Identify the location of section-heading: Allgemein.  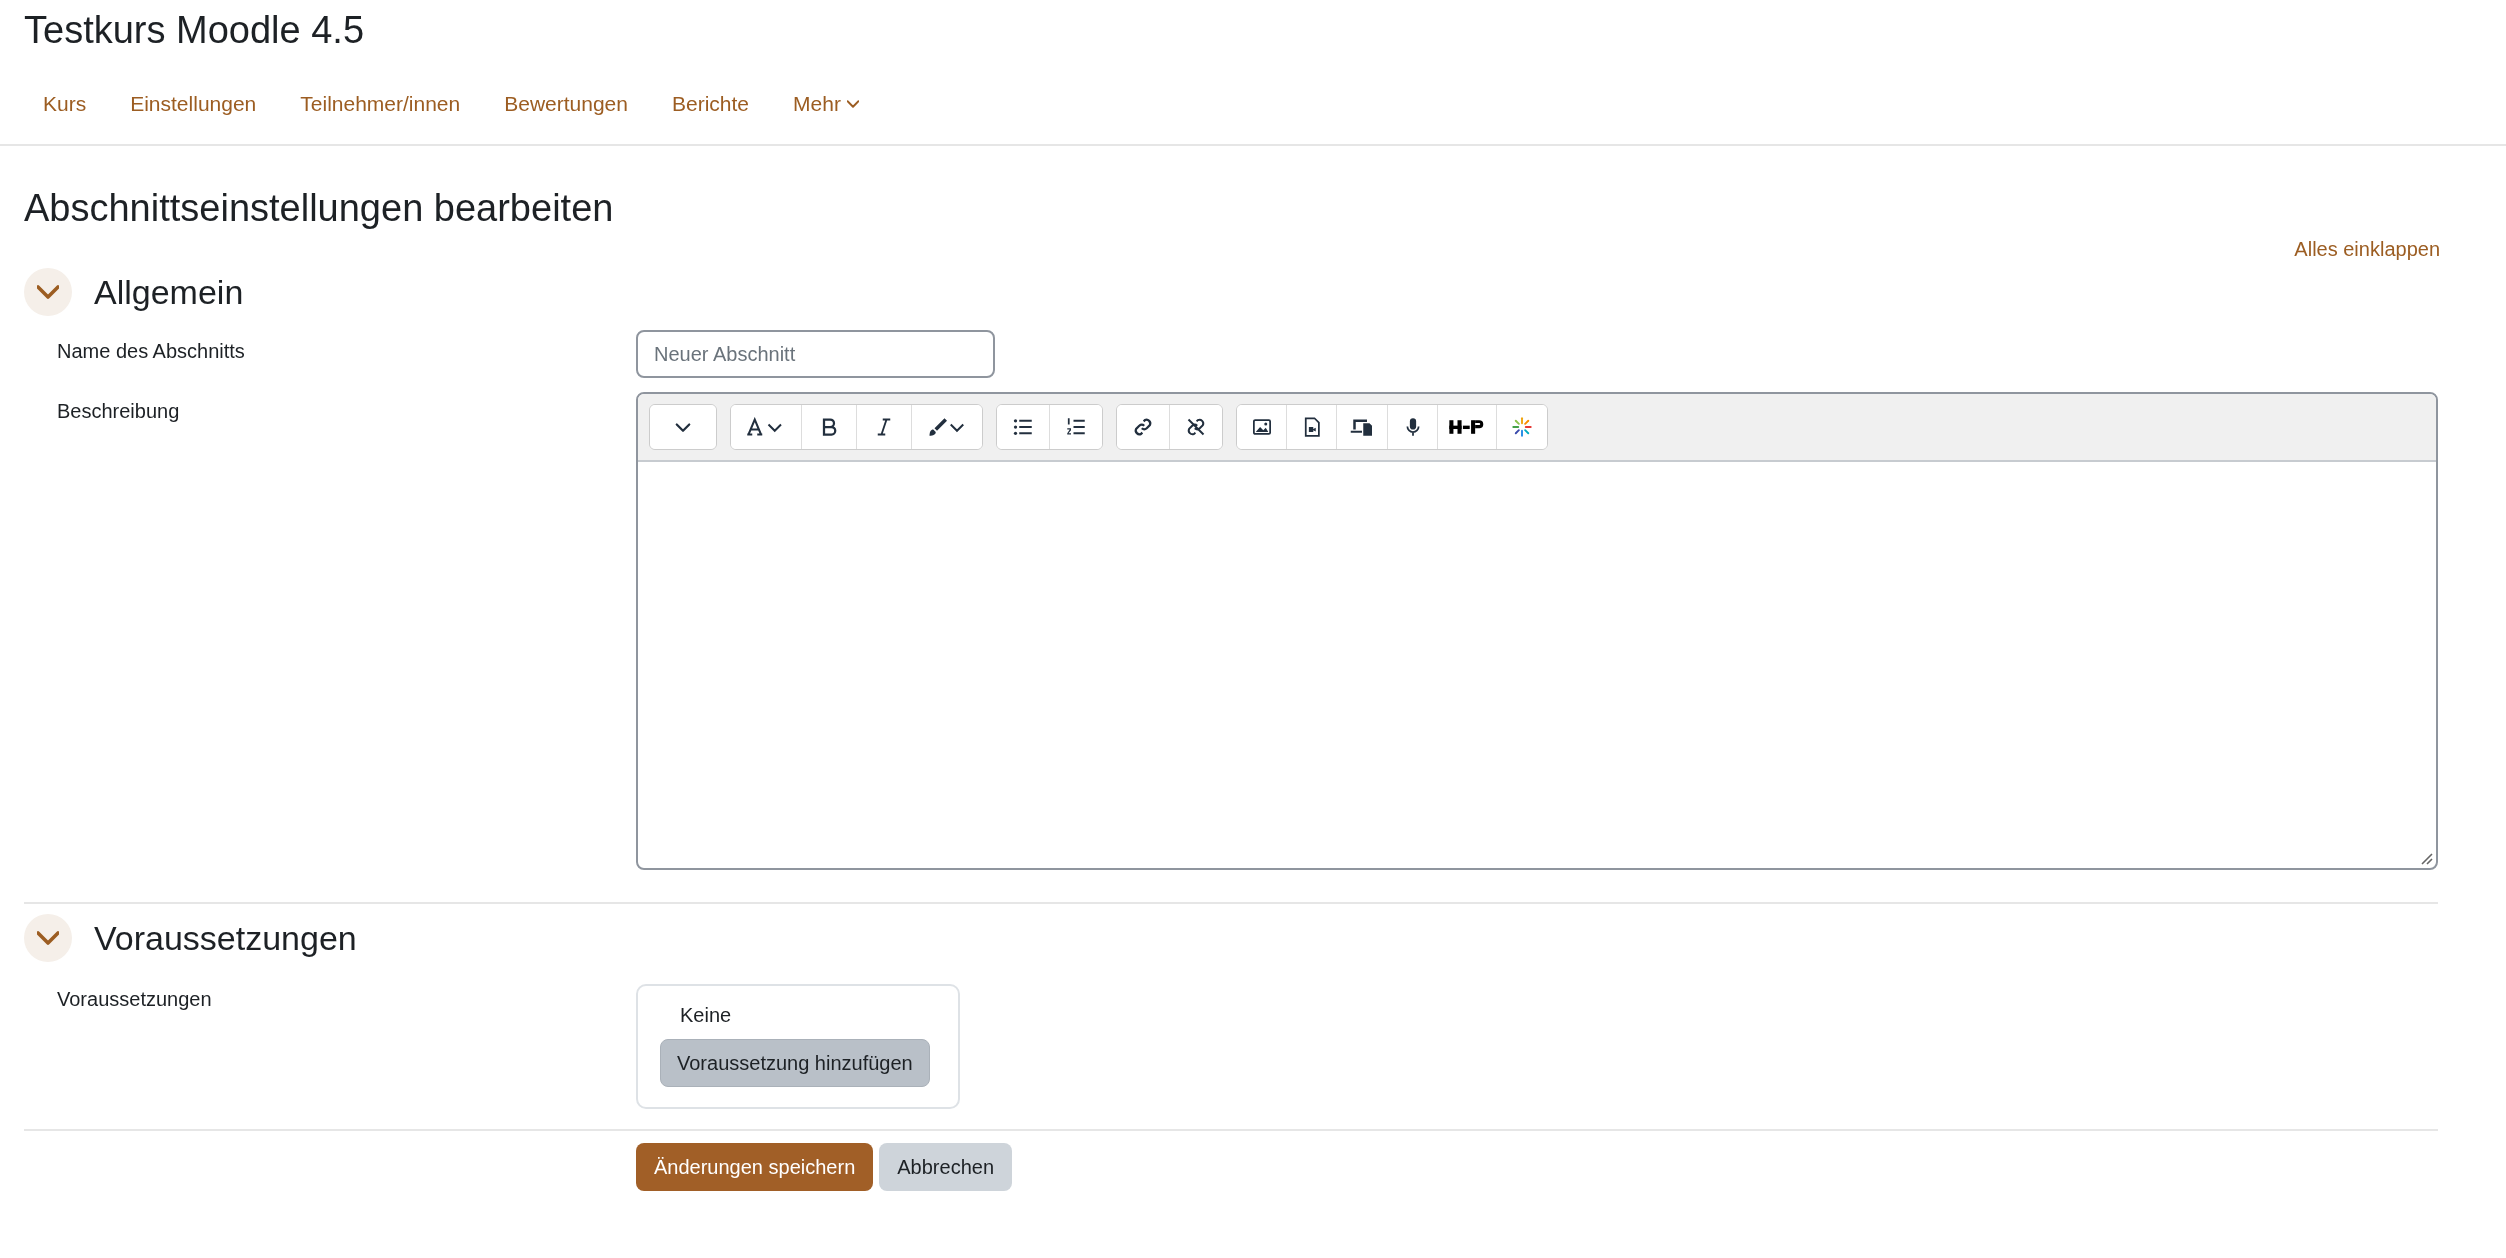
(169, 292).